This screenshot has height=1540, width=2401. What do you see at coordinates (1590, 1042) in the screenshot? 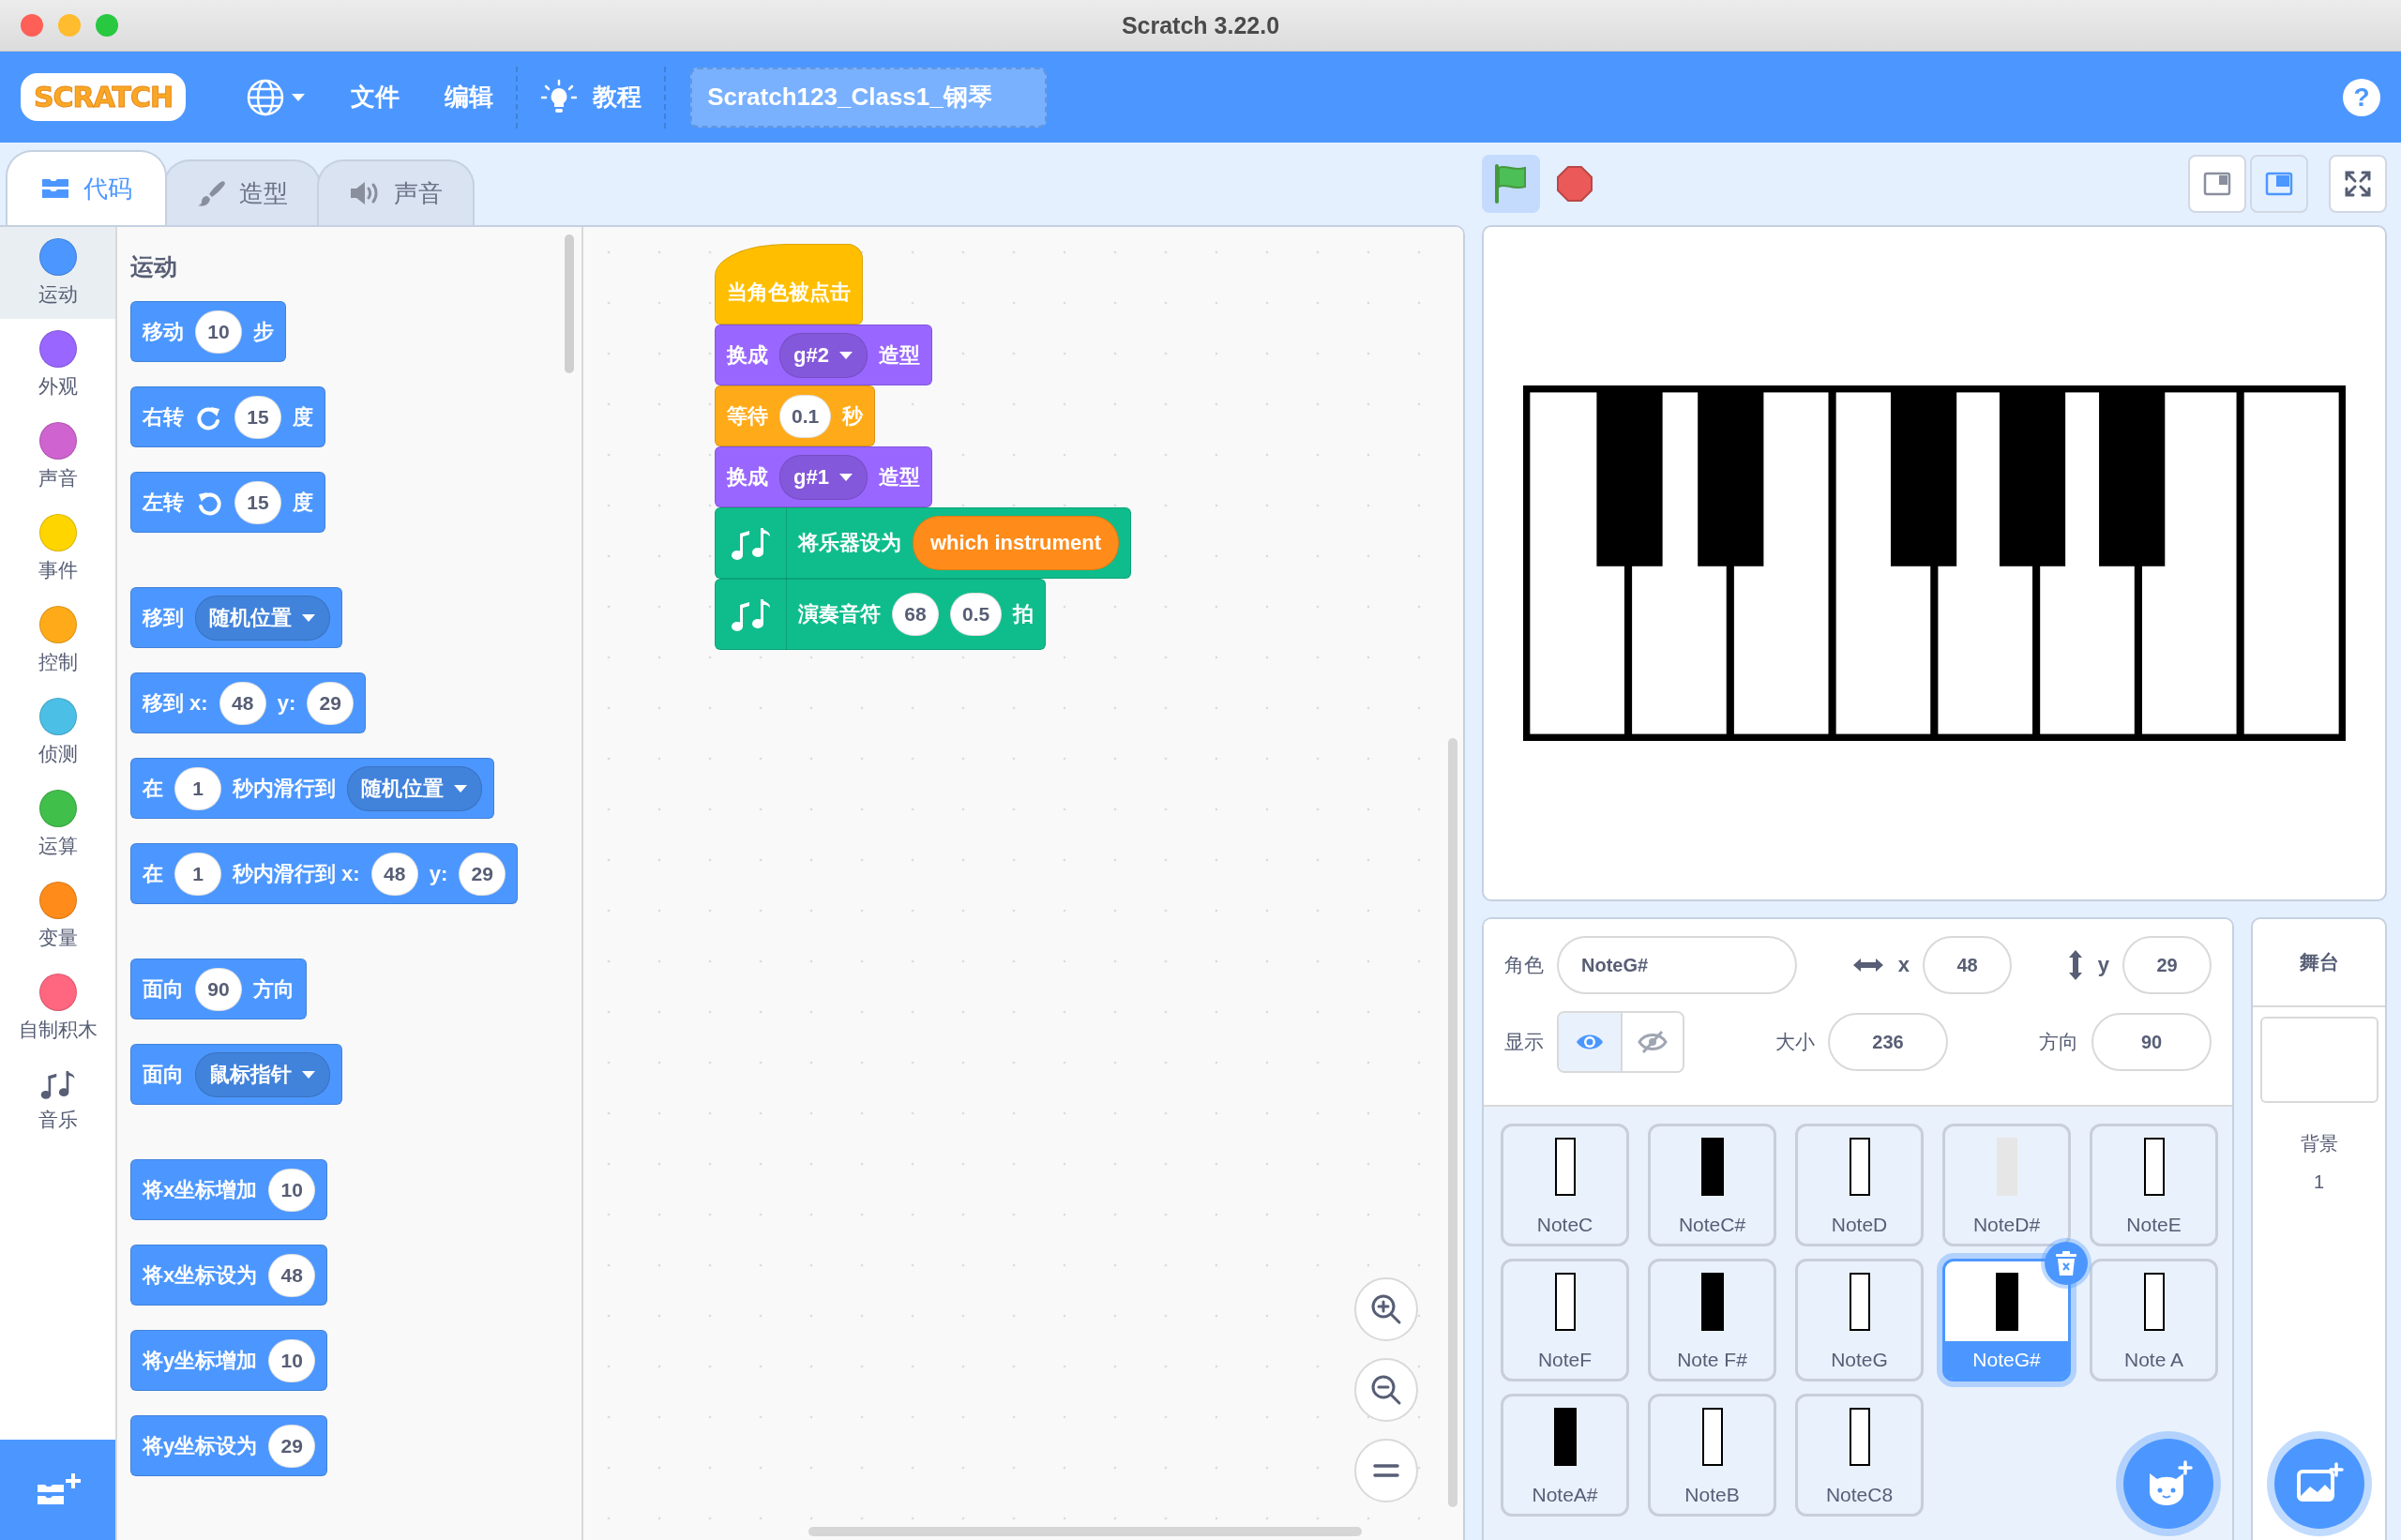
I see `show-button` at bounding box center [1590, 1042].